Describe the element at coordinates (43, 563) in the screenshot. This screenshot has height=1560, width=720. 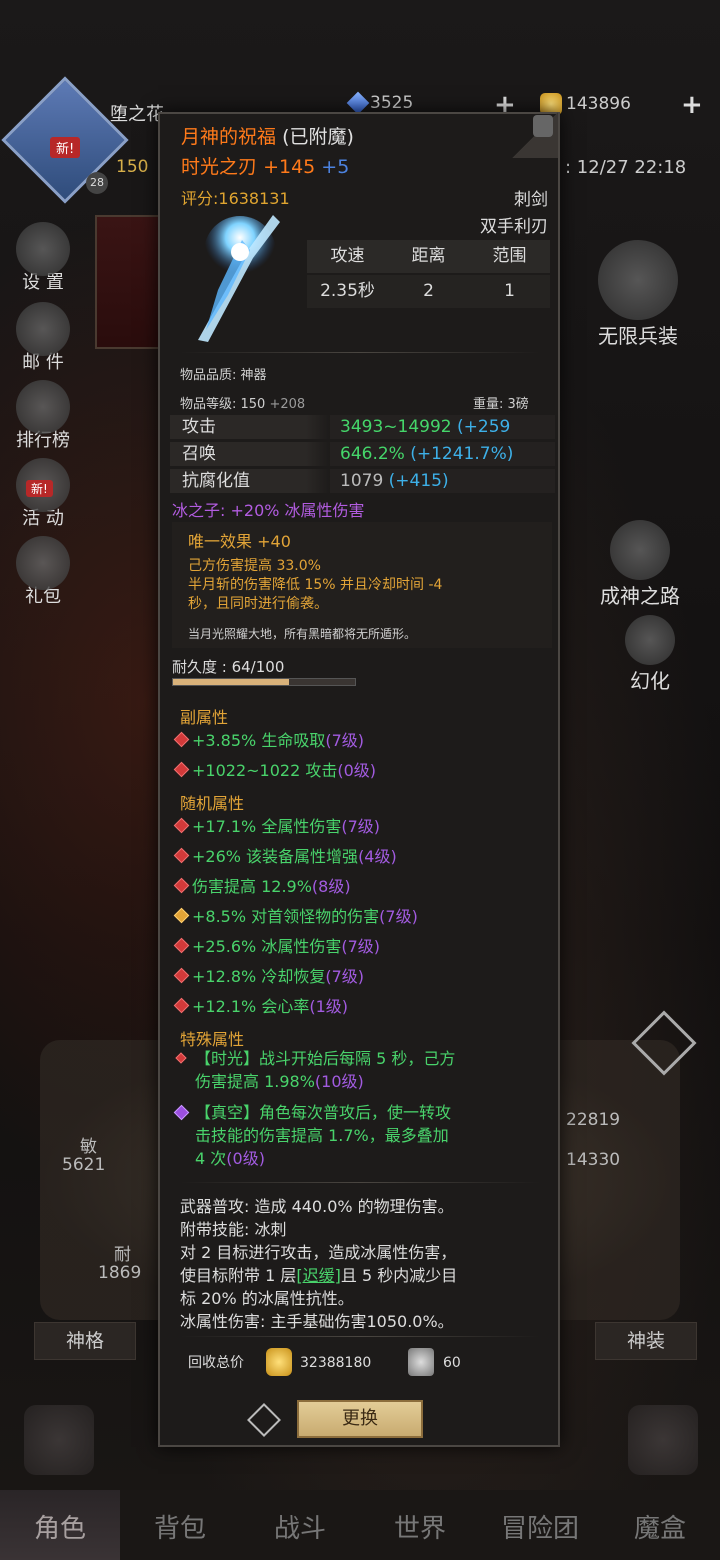
I see `gift-icon` at that location.